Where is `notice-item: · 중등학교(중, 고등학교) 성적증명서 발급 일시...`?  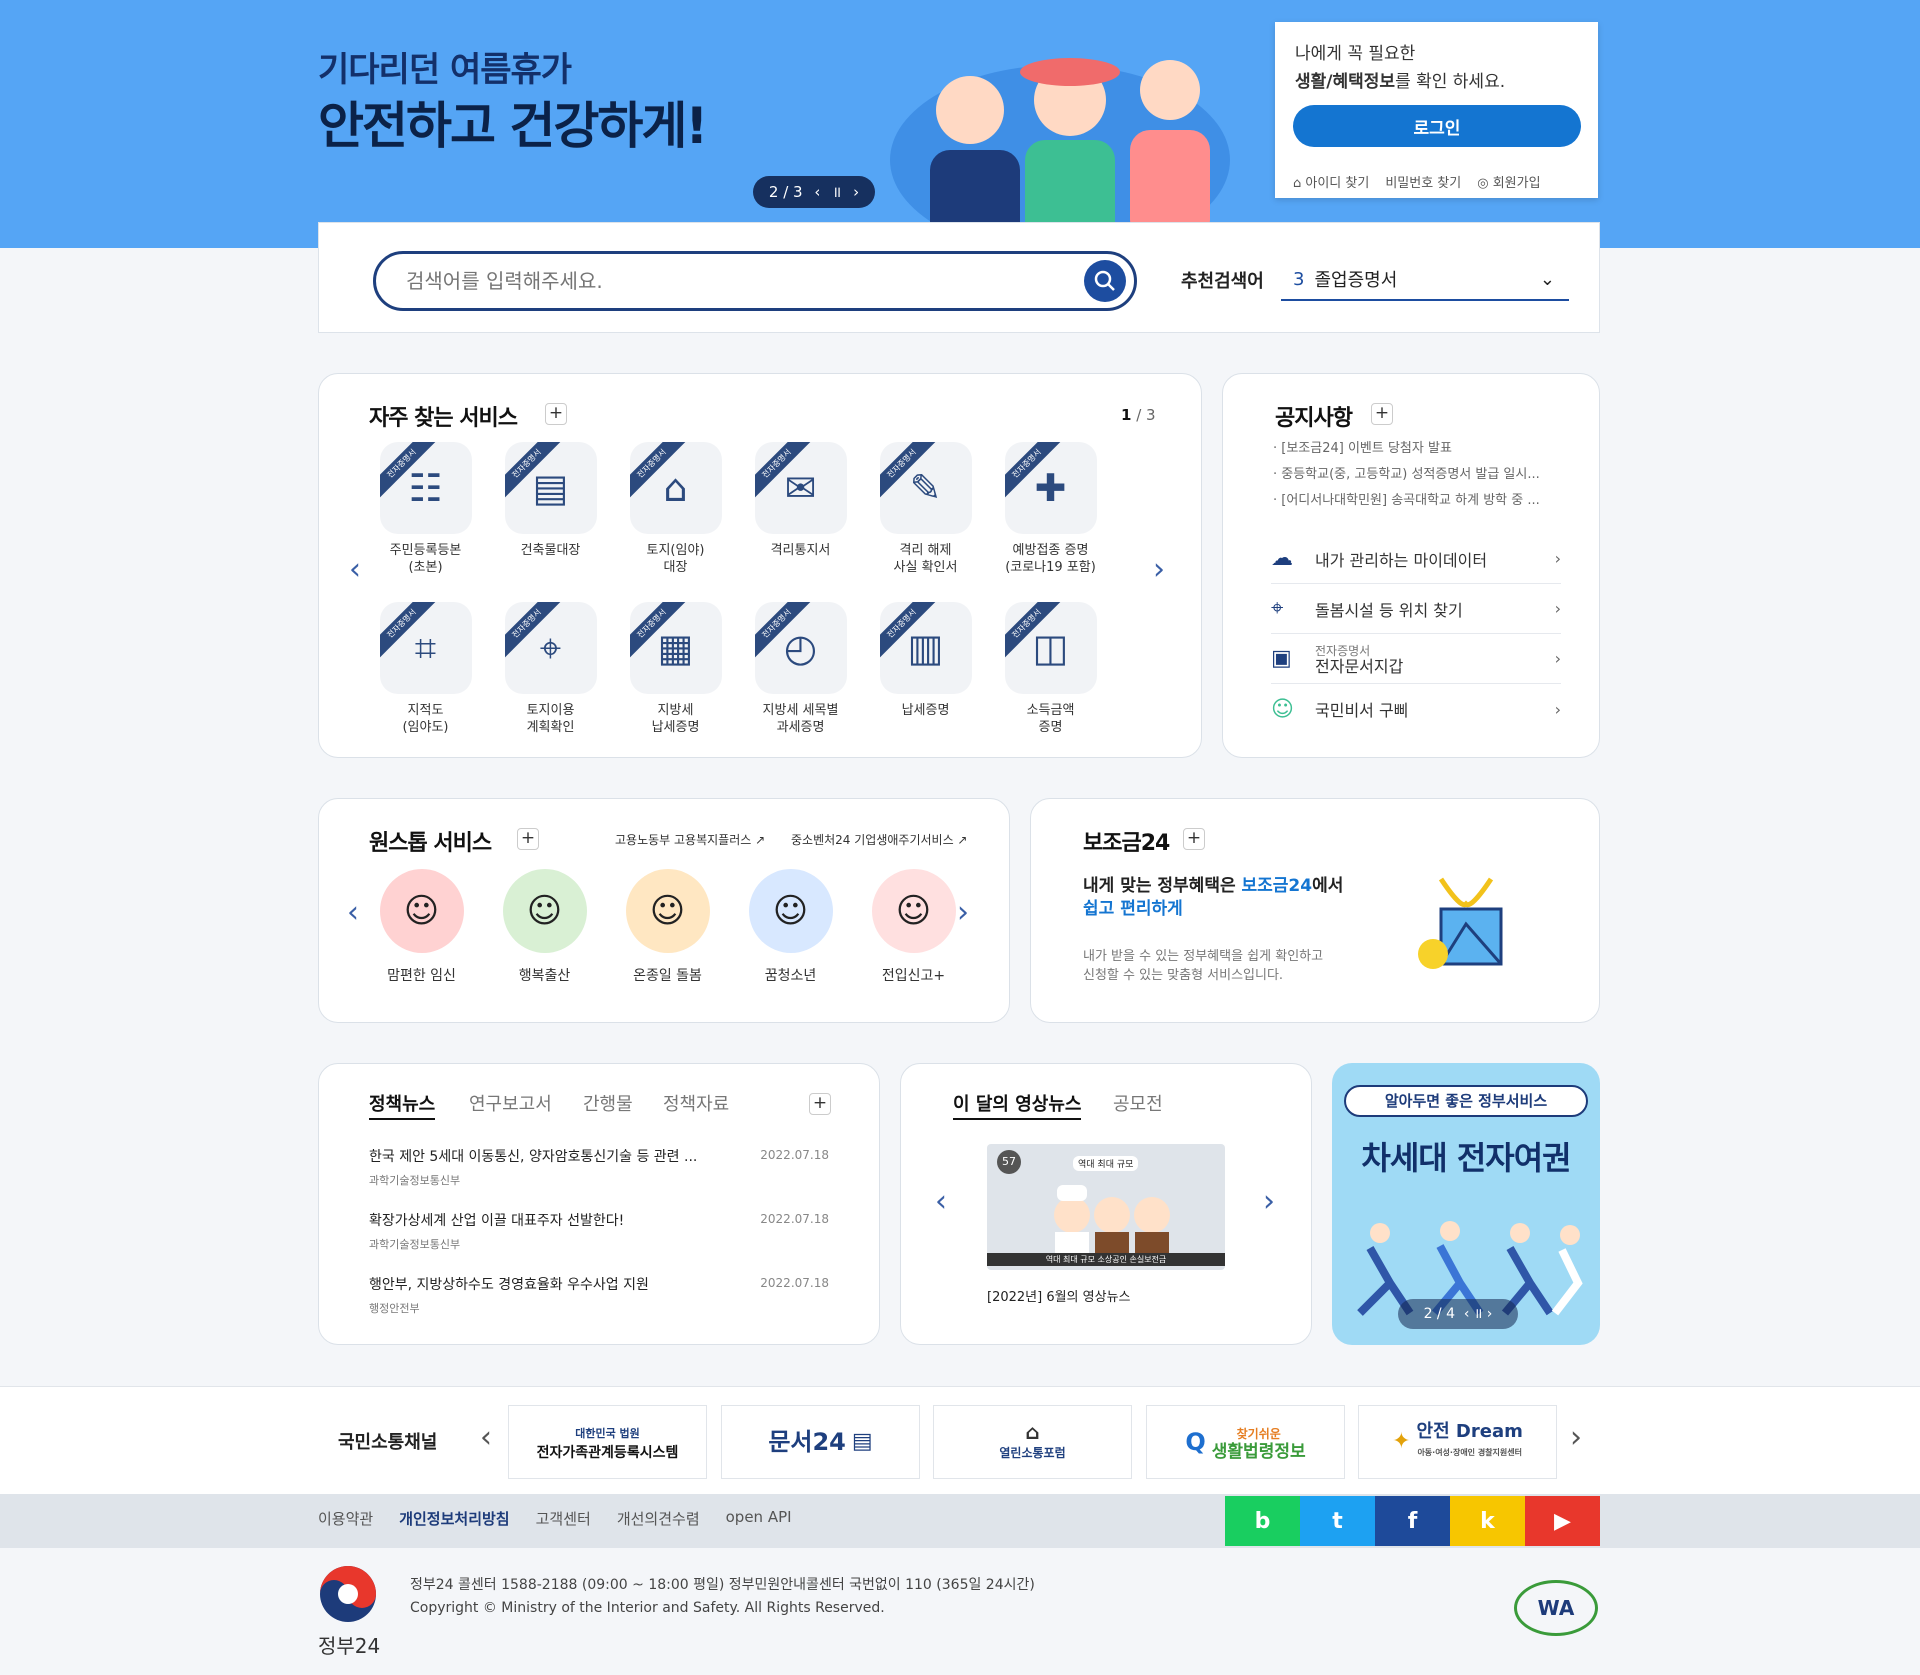 notice-item: · 중등학교(중, 고등학교) 성적증명서 발급 일시... is located at coordinates (1406, 475).